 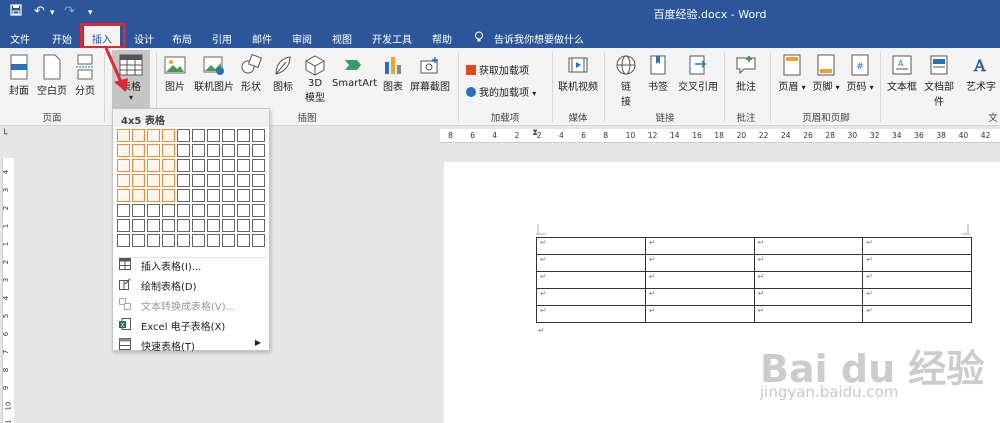 What do you see at coordinates (535, 133) in the screenshot?
I see `indent-marker-icon: ⧗` at bounding box center [535, 133].